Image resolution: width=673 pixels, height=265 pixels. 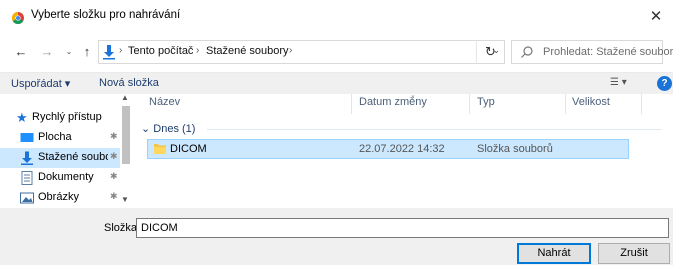 I want to click on search-icon, so click(x=527, y=52).